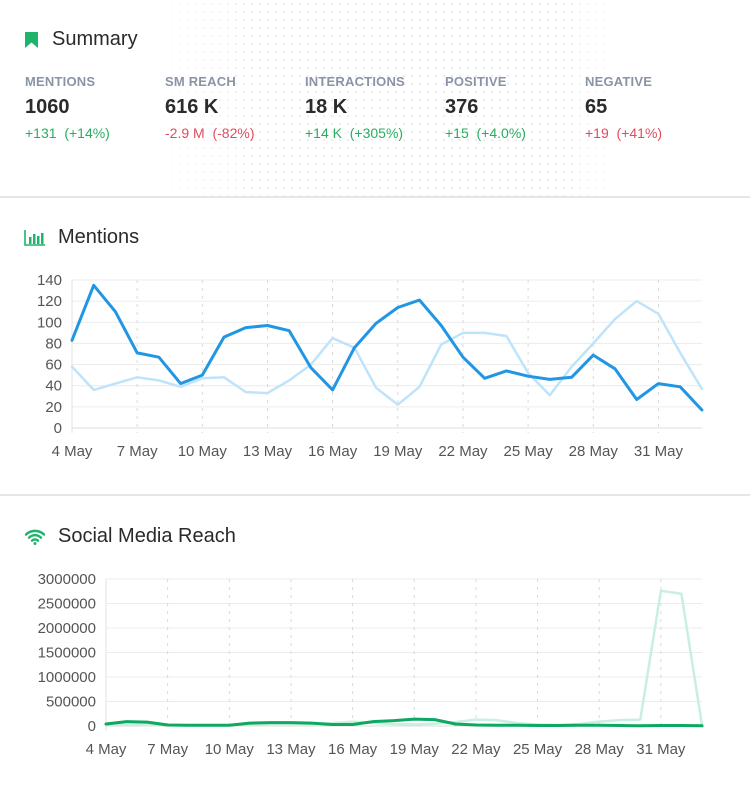  Describe the element at coordinates (53, 343) in the screenshot. I see `y-tick-label: 80` at that location.